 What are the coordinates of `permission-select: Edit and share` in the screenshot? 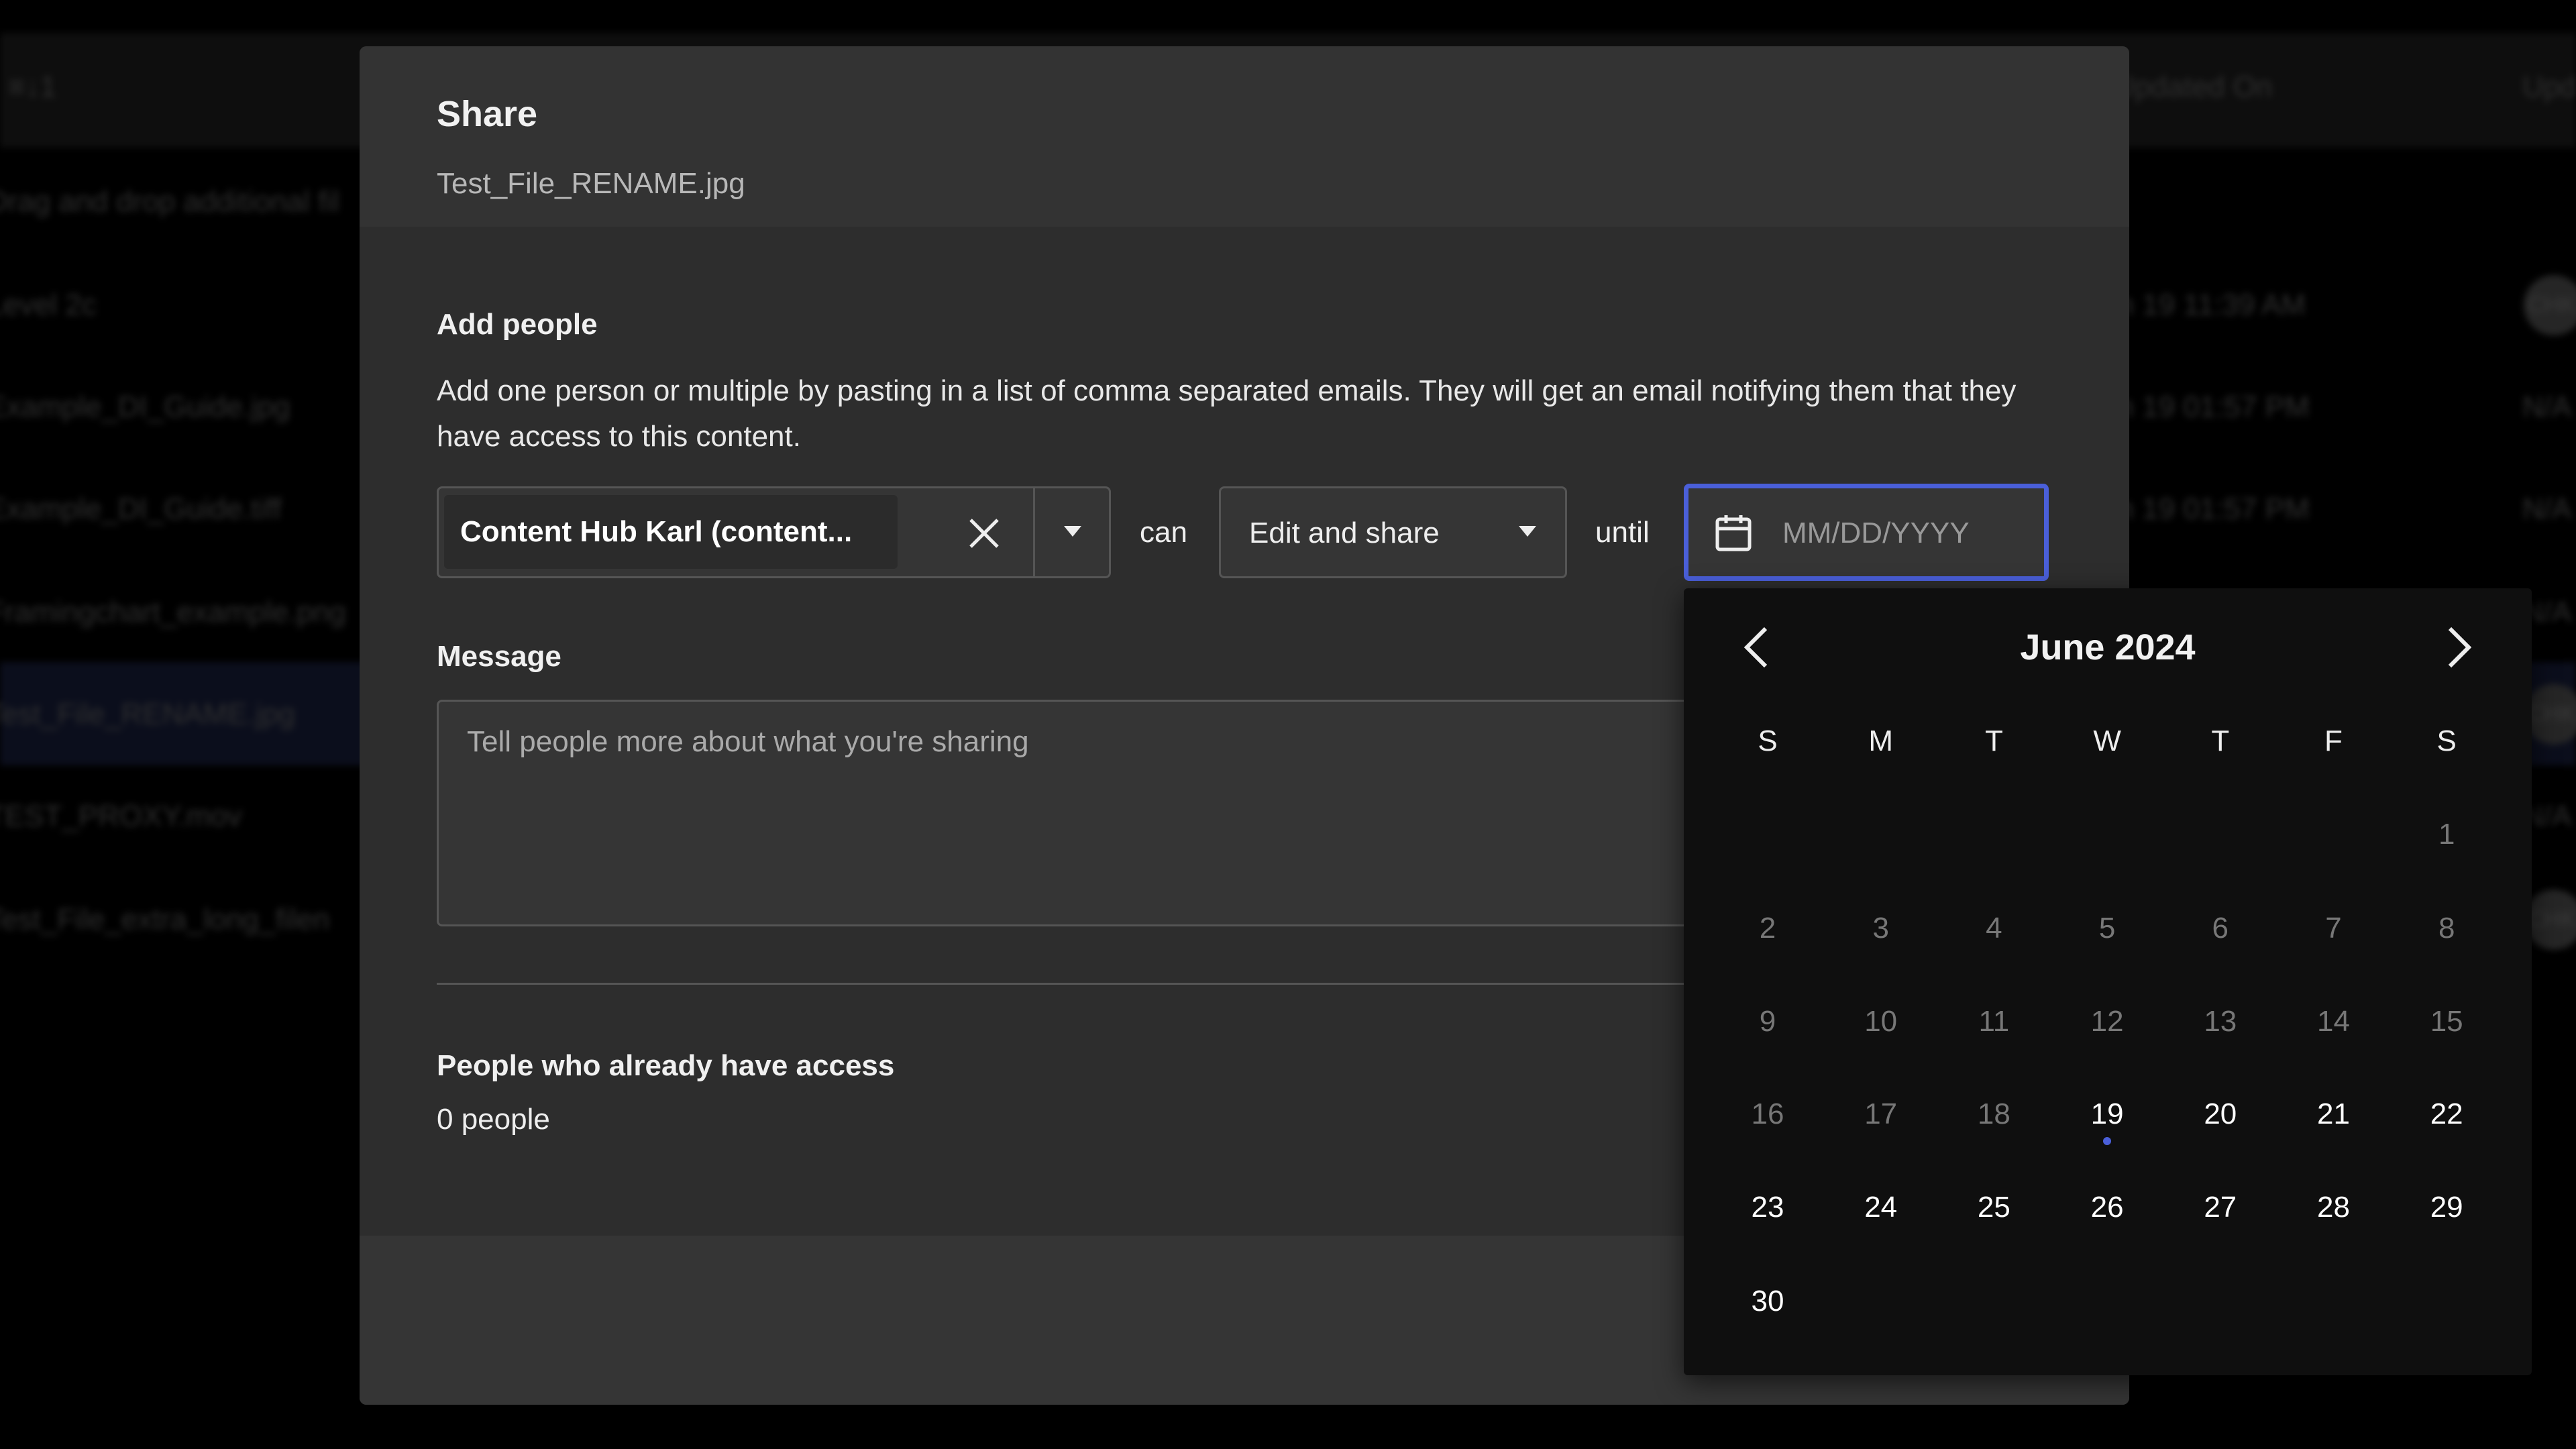 It's located at (1393, 532).